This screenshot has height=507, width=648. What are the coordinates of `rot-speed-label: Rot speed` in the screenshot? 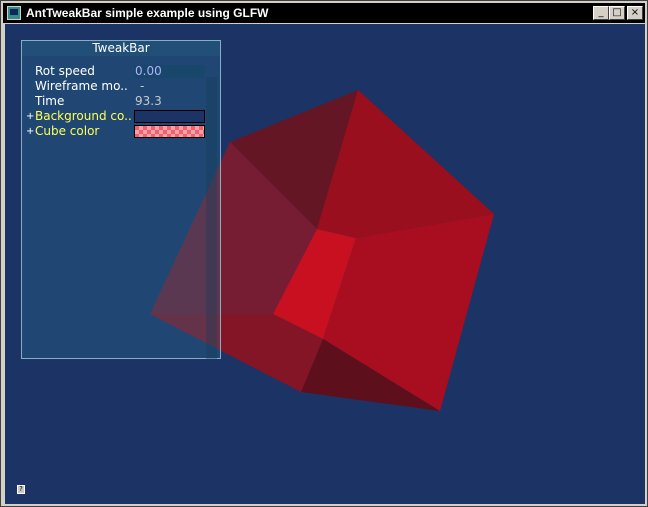 It's located at (65, 71).